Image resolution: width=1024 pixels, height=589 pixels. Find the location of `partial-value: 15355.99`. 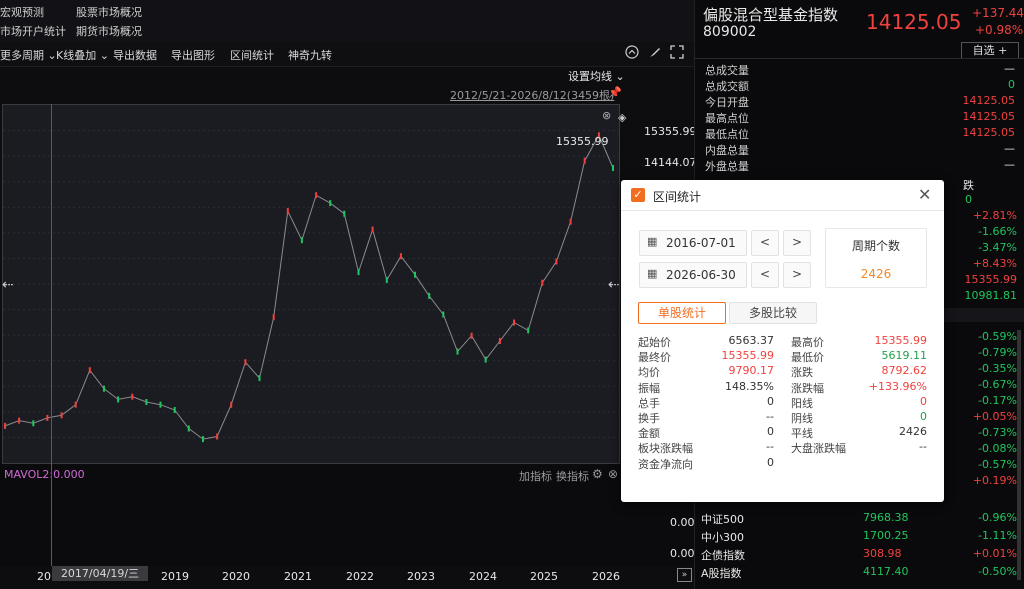

partial-value: 15355.99 is located at coordinates (991, 279).